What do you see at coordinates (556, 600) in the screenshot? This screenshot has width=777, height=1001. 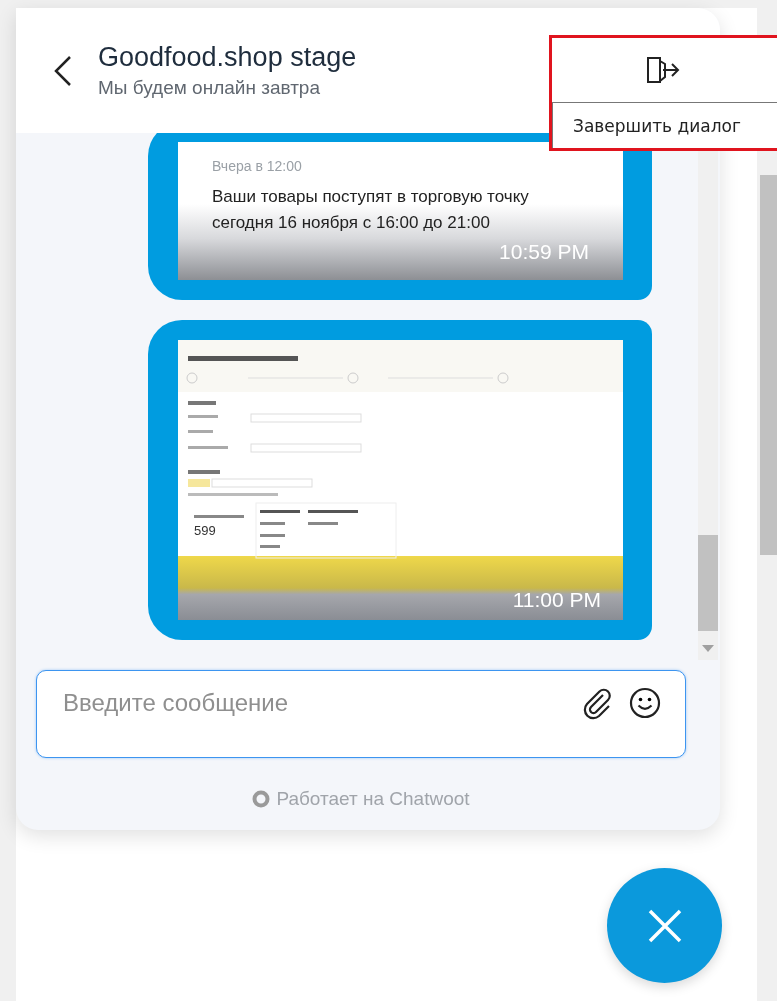 I see `message-time: 11:00 PM` at bounding box center [556, 600].